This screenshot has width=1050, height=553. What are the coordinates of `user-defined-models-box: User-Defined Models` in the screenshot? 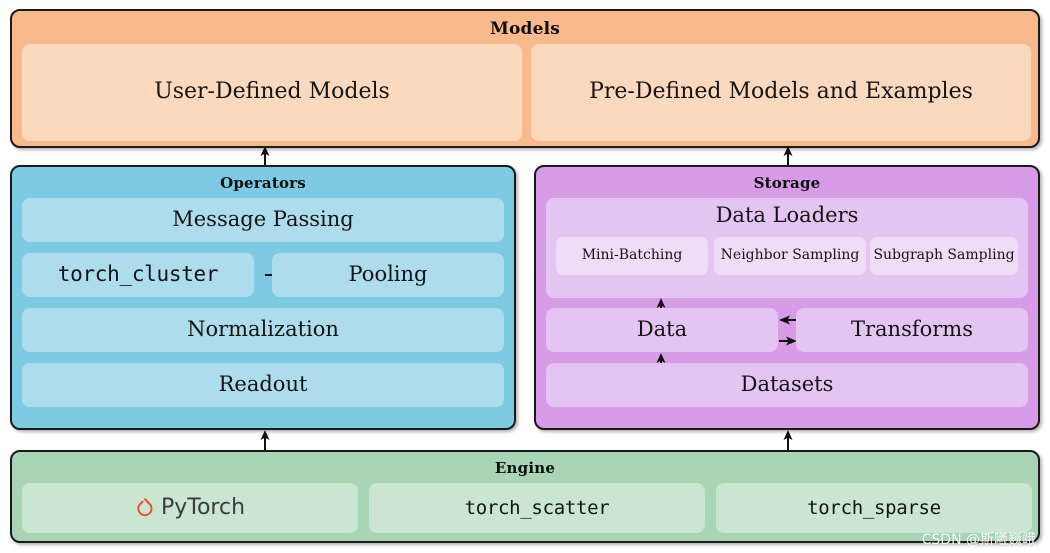 It's located at (272, 92).